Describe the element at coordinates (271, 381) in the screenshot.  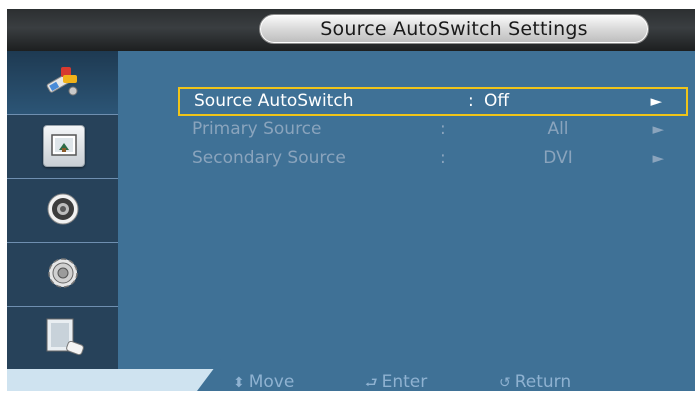
I see `footer-move-label: Move` at that location.